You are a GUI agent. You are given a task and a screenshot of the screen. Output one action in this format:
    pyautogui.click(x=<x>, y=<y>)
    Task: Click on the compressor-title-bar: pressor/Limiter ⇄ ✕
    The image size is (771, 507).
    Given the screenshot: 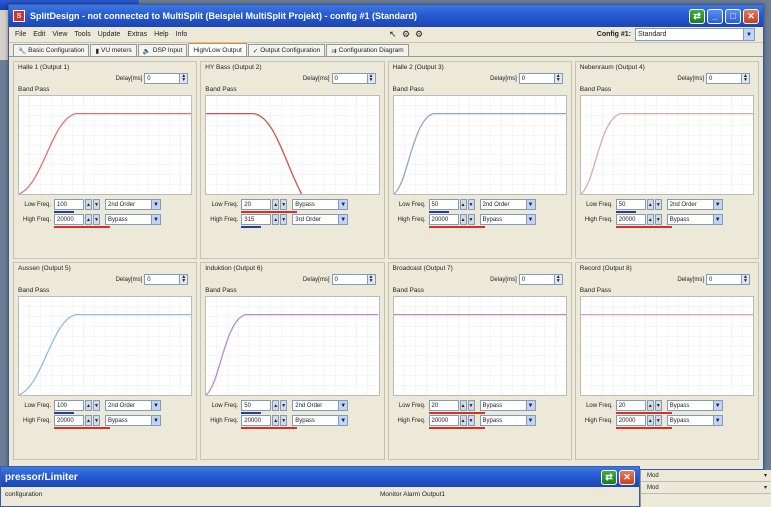 What is the action you would take?
    pyautogui.click(x=320, y=477)
    